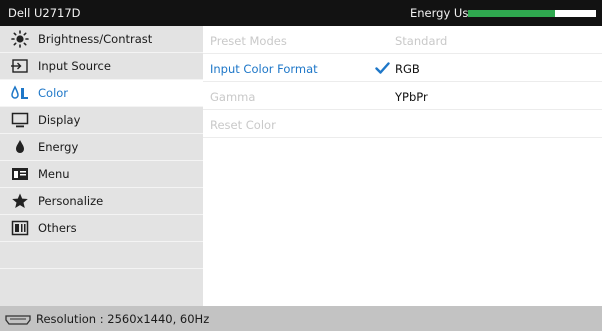 Image resolution: width=602 pixels, height=331 pixels. I want to click on option-name: Input Color Format, so click(264, 69).